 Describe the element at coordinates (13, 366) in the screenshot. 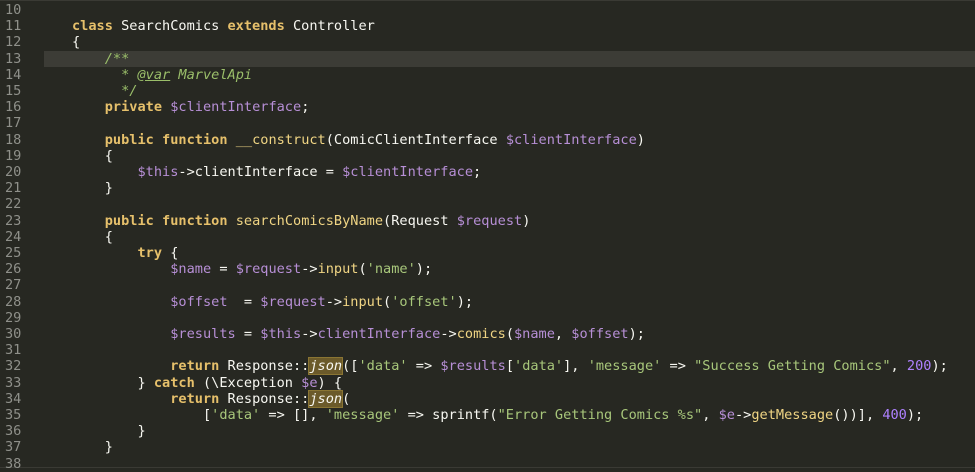

I see `line-number: 32` at that location.